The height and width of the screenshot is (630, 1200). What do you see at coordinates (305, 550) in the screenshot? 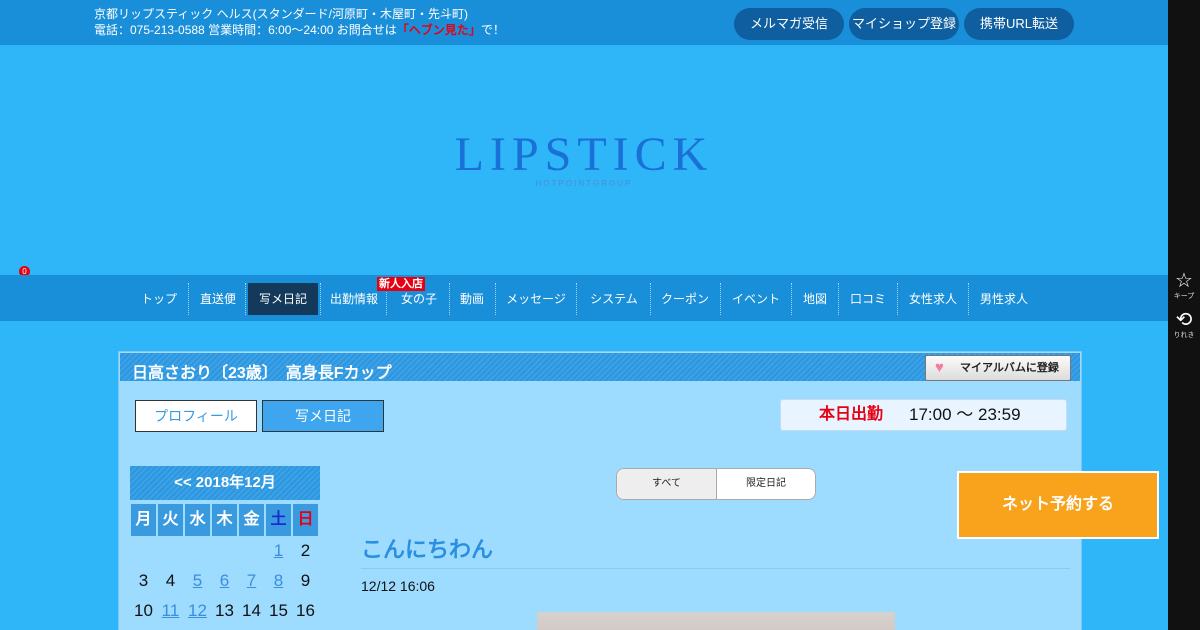
I see `calendar-day: 2` at bounding box center [305, 550].